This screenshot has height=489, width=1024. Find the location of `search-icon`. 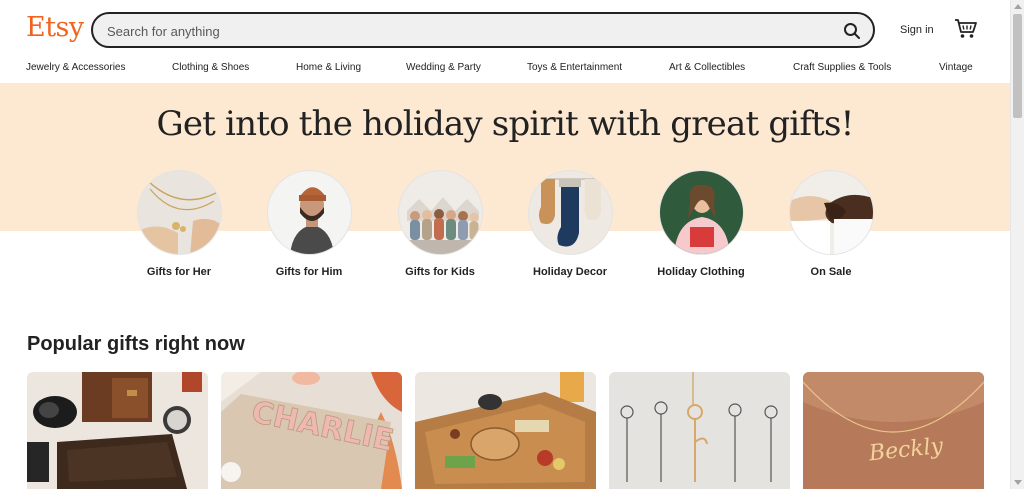

search-icon is located at coordinates (852, 31).